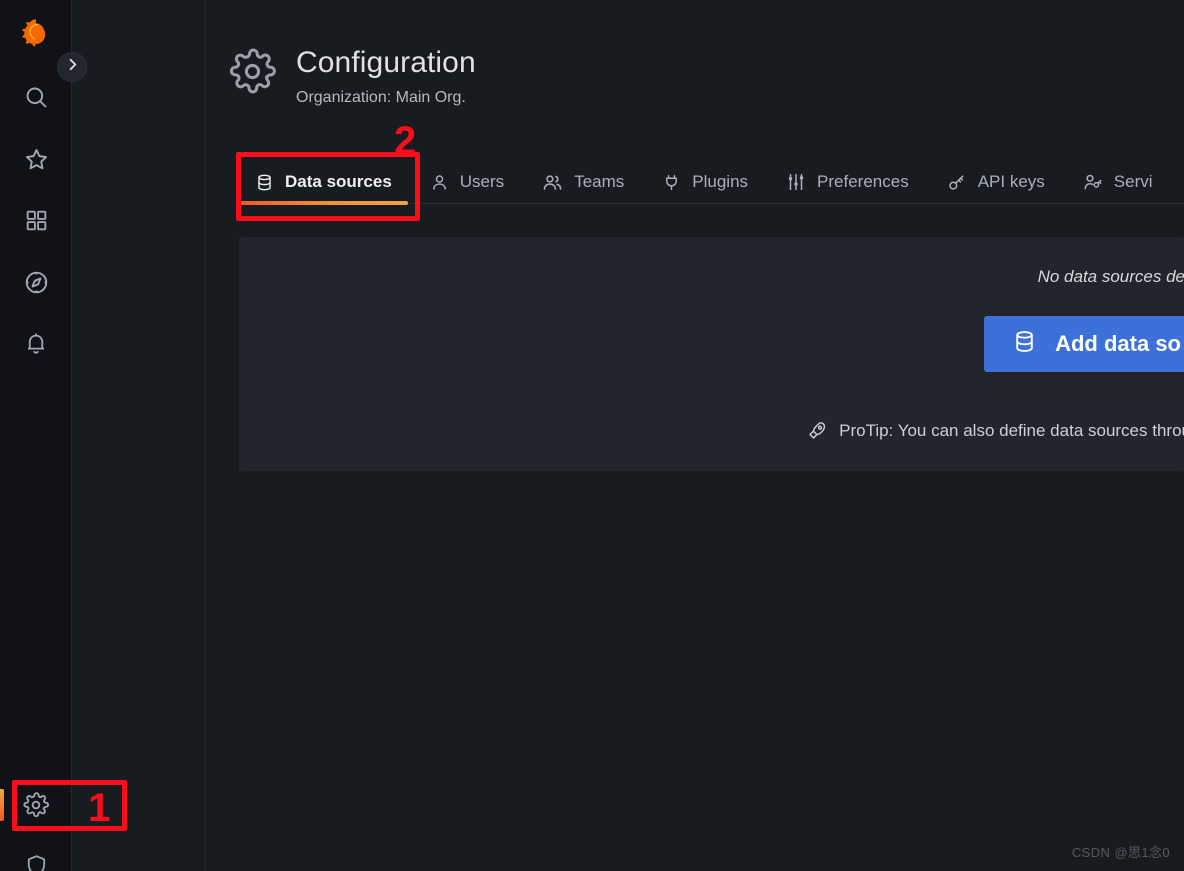 The image size is (1184, 871). Describe the element at coordinates (1011, 181) in the screenshot. I see `tab-label: API keys` at that location.